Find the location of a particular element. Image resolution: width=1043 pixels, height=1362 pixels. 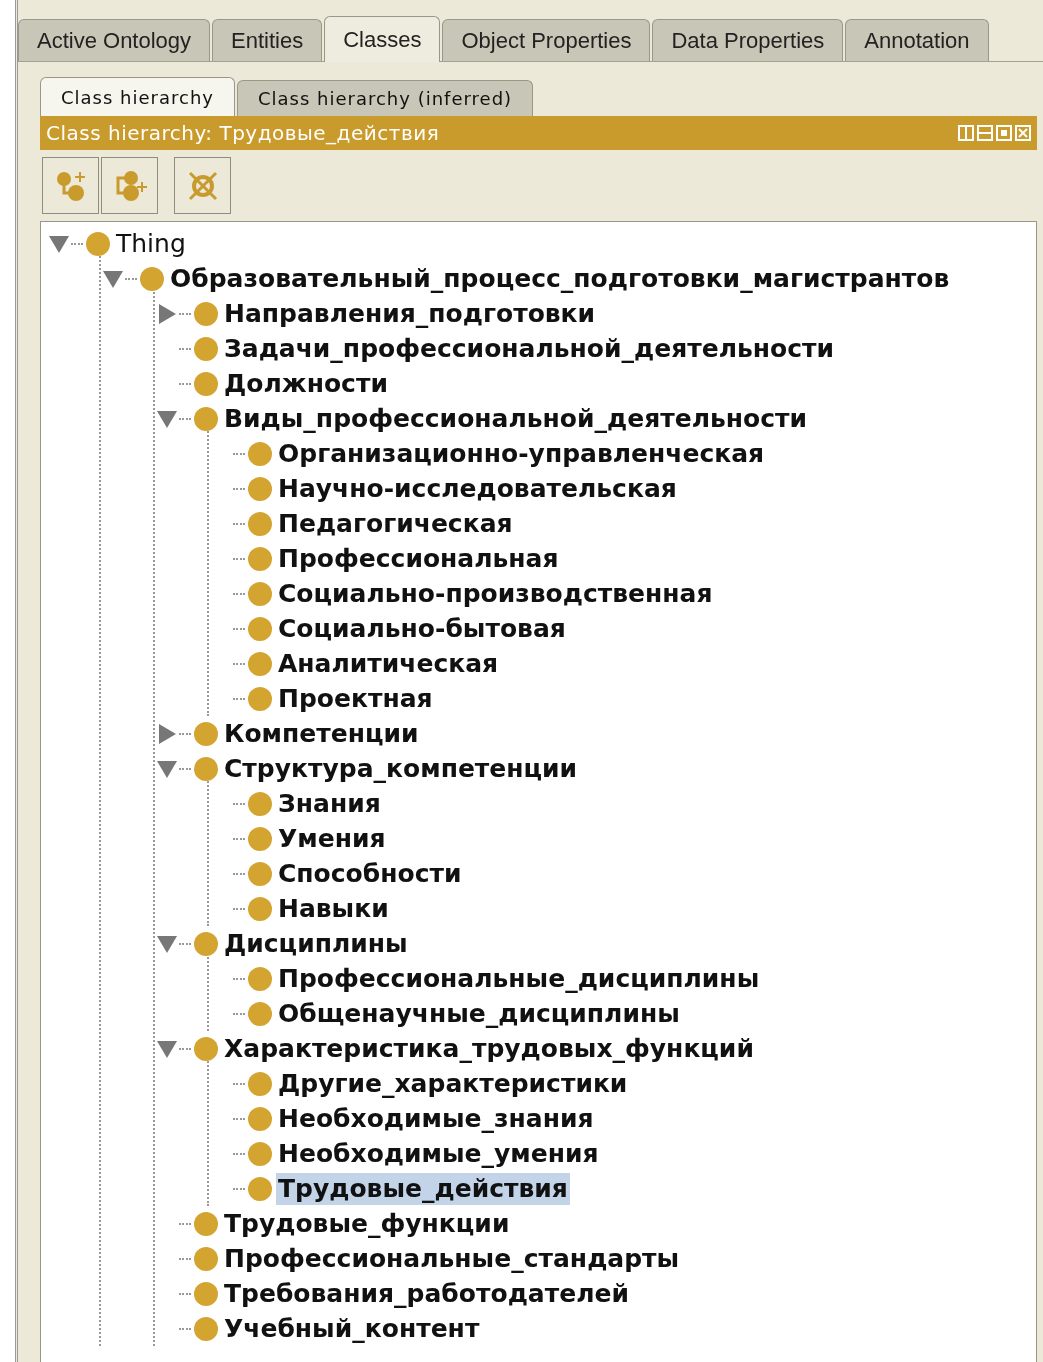

class-label: Аналитическая is located at coordinates (388, 663).